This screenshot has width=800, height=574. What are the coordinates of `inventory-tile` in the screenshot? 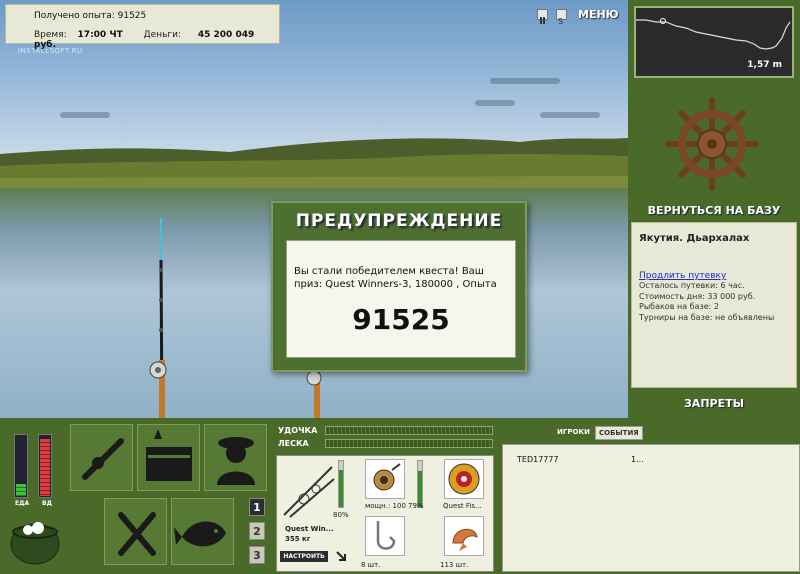 It's located at (168, 457).